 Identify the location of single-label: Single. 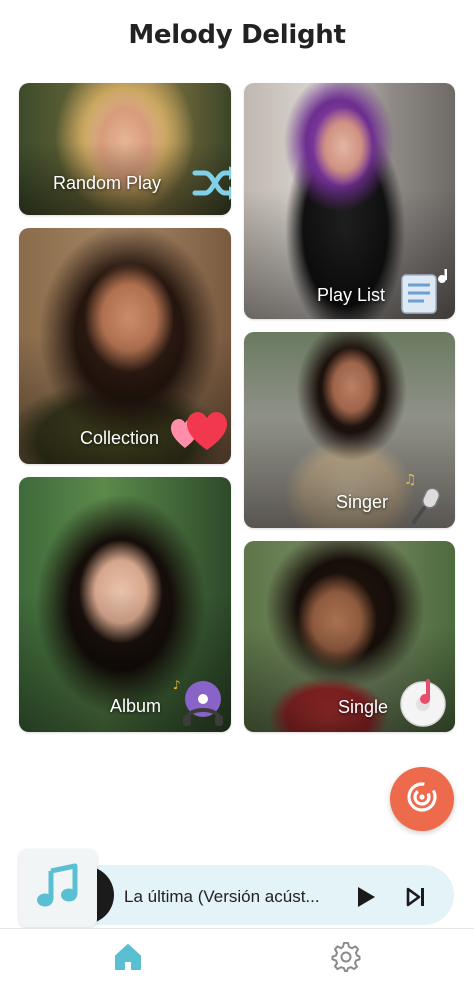
(363, 707).